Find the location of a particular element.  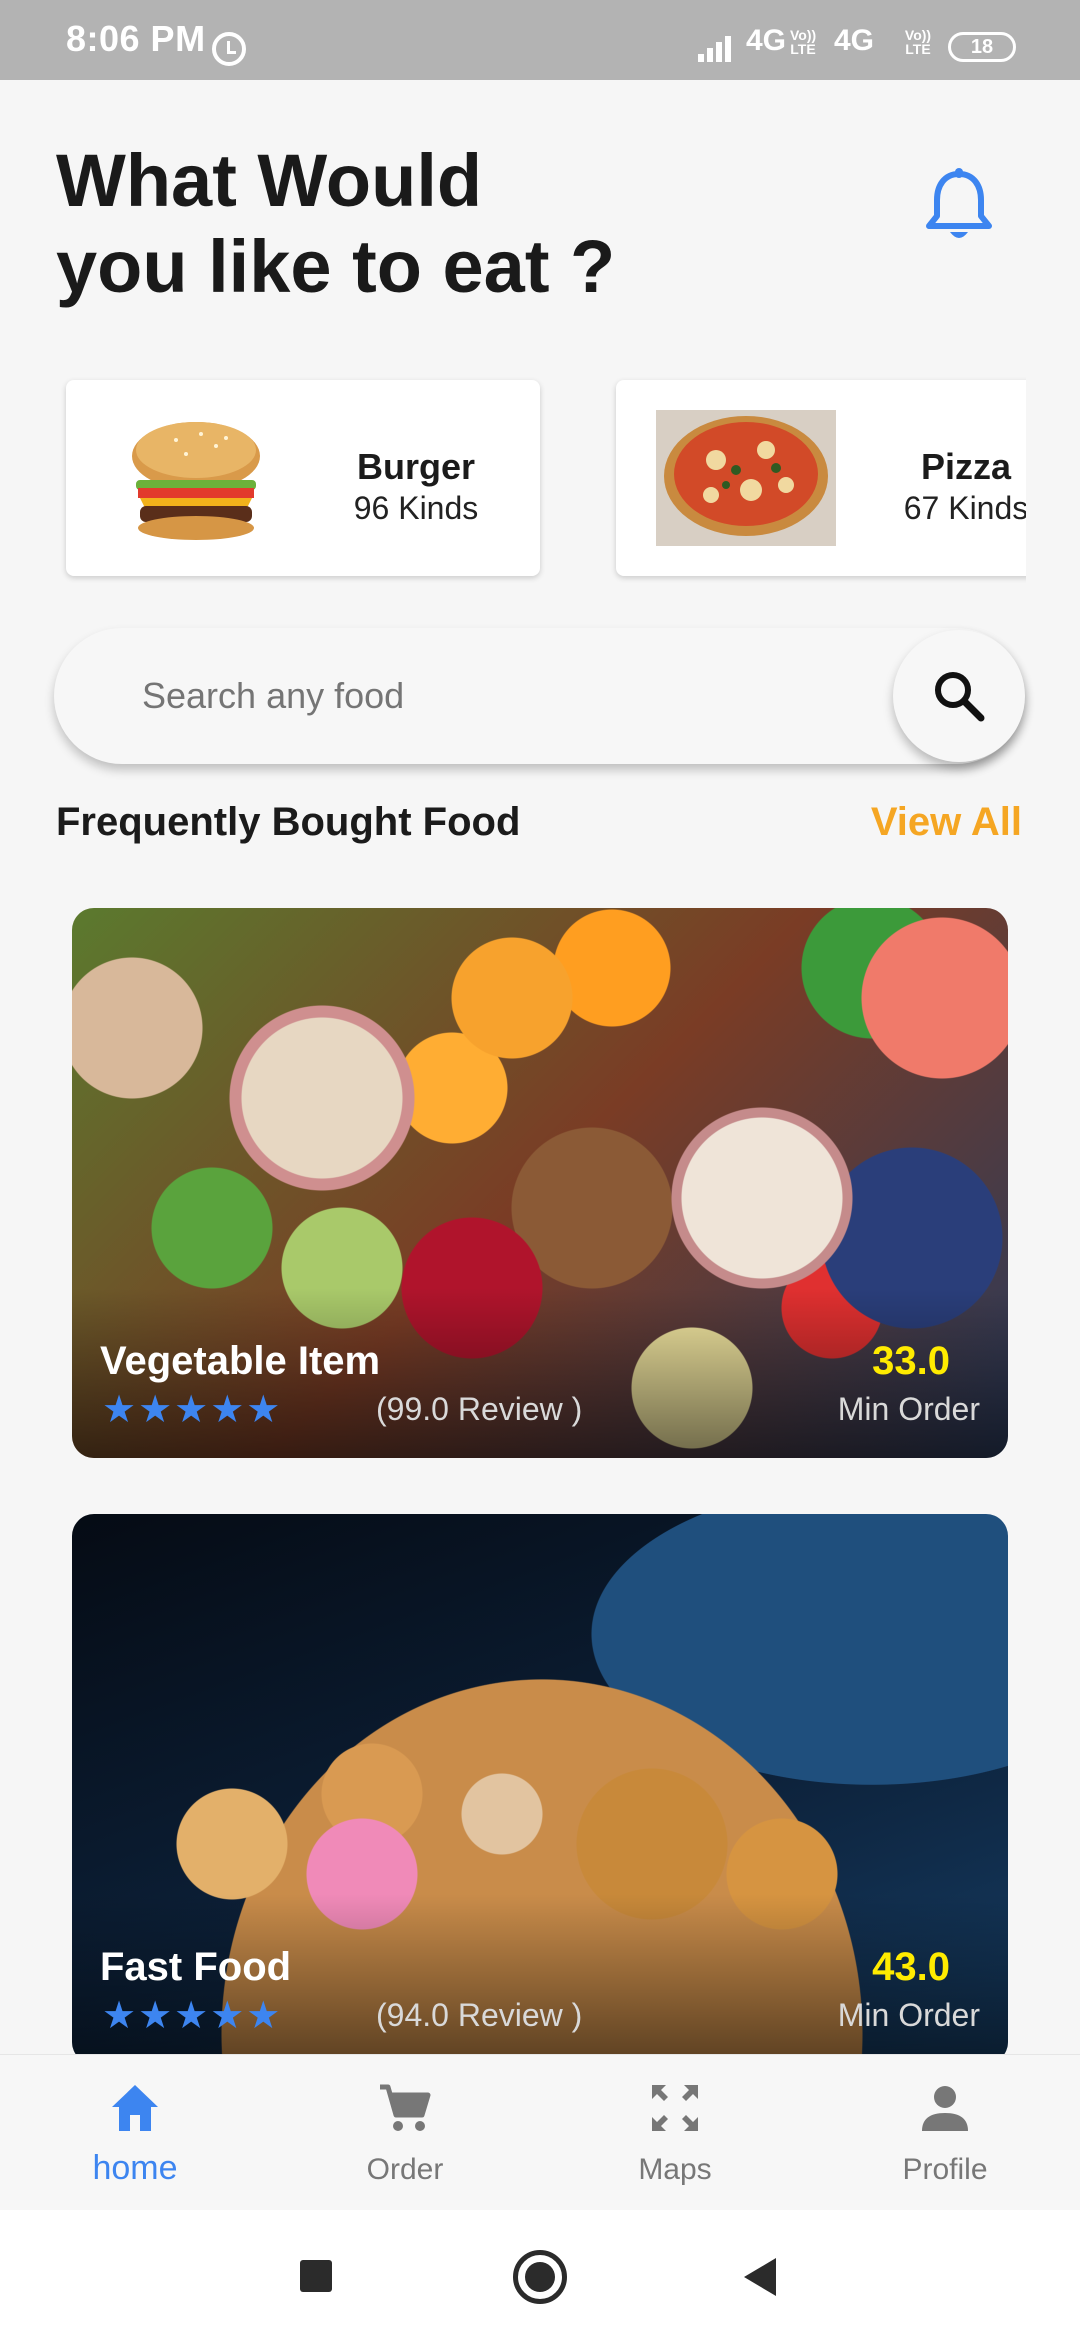

title-line-1: What Would is located at coordinates (269, 180).